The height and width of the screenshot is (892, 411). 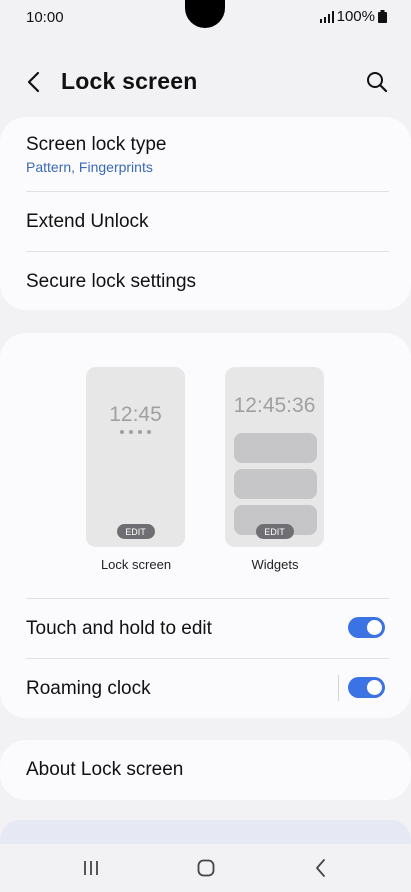 What do you see at coordinates (89, 167) in the screenshot?
I see `screen-lock-type-value: Pattern, Fingerprints` at bounding box center [89, 167].